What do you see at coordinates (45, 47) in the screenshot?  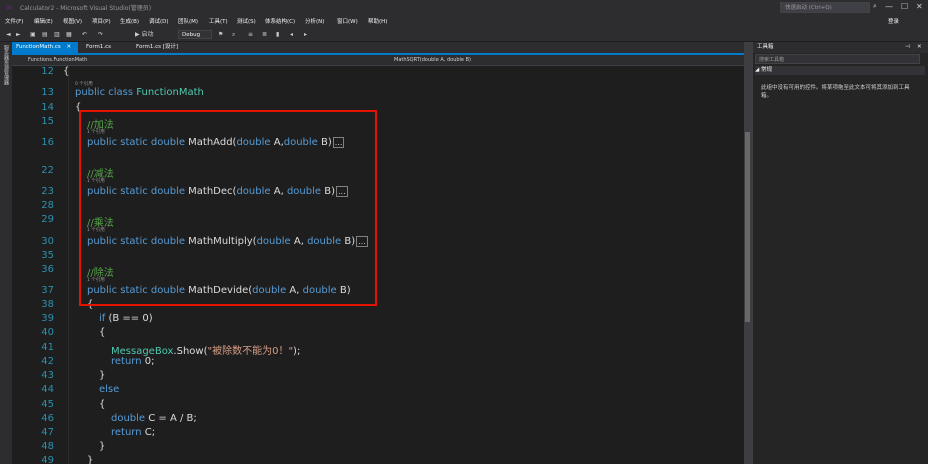 I see `tab-functionmath: FunctionMath.cs ✕` at bounding box center [45, 47].